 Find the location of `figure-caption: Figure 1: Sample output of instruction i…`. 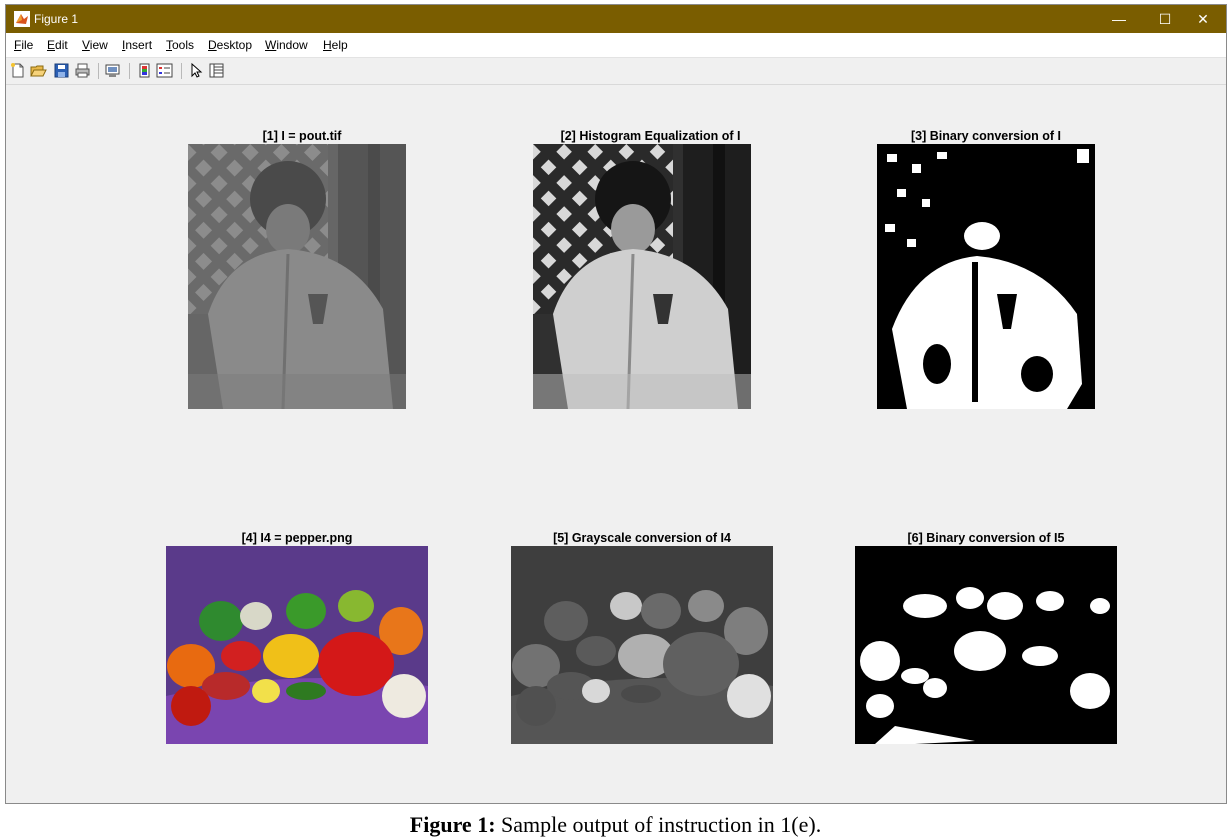

figure-caption: Figure 1: Sample output of instruction i… is located at coordinates (615, 825).